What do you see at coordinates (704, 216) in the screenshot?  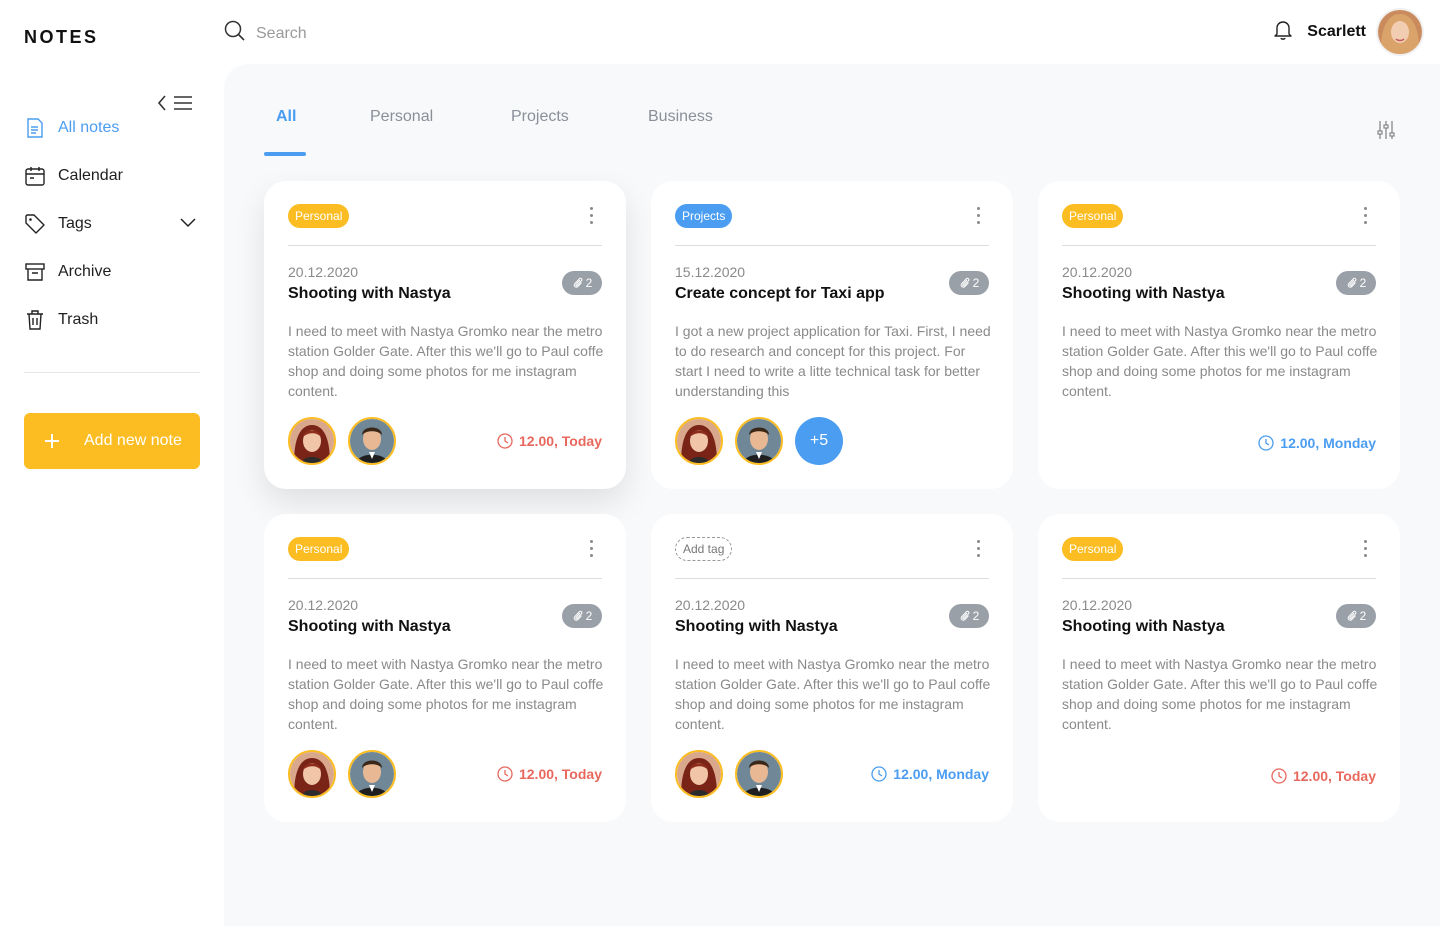 I see `tag-badge: Projects` at bounding box center [704, 216].